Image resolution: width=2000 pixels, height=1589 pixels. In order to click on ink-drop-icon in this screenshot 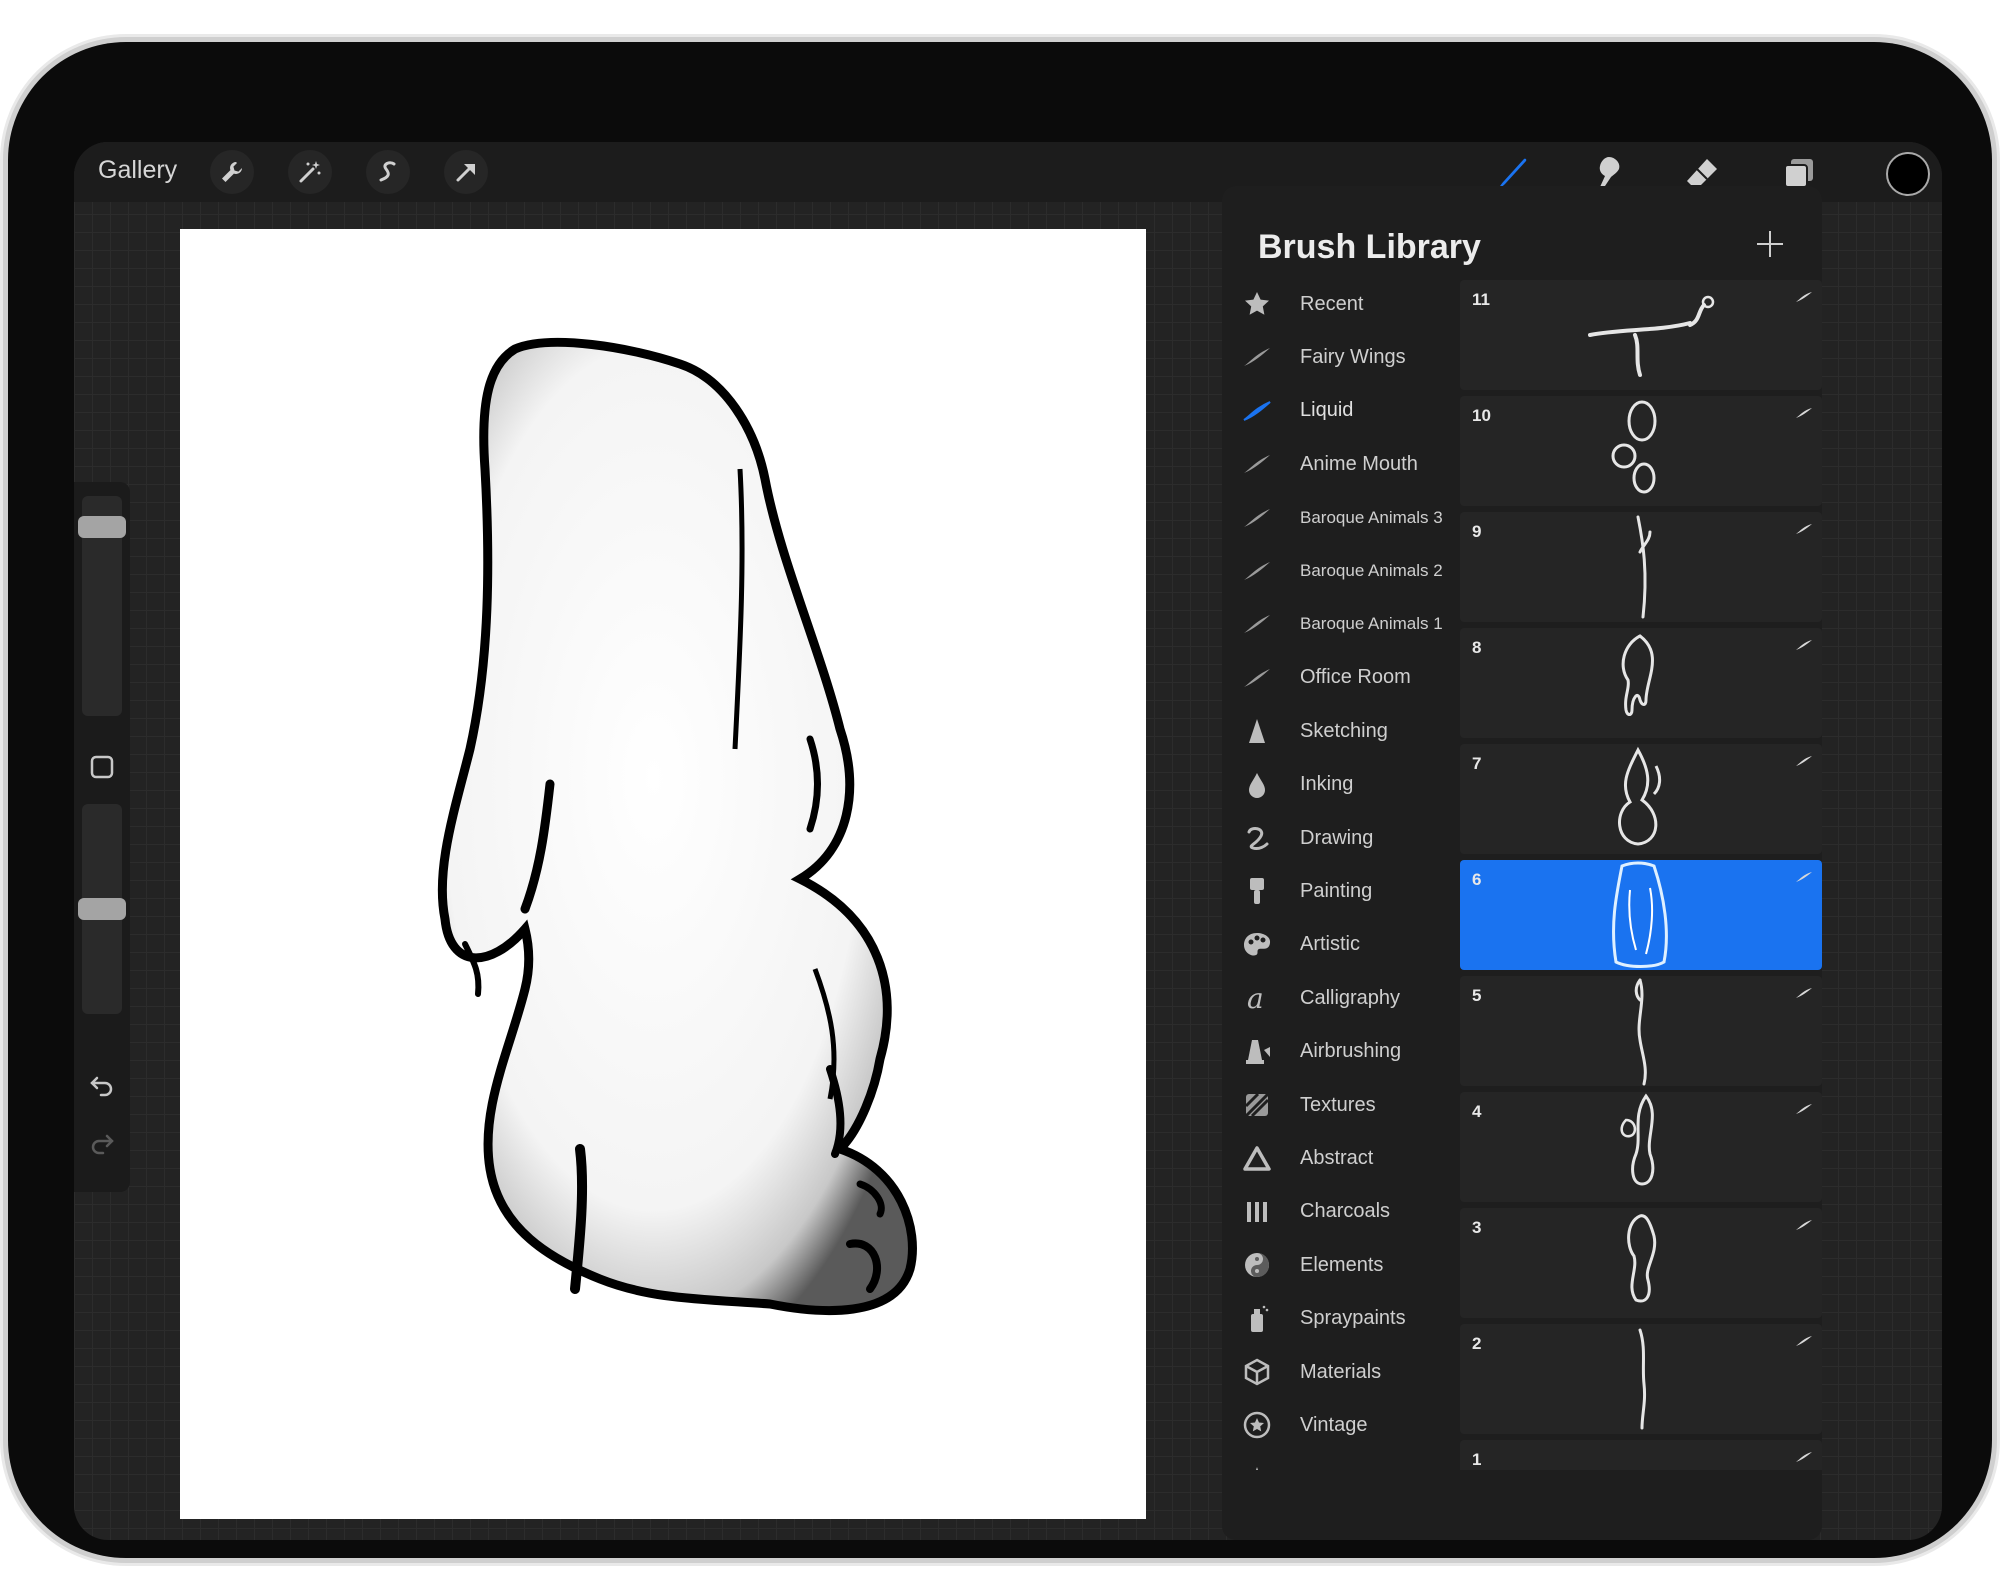, I will do `click(1257, 785)`.